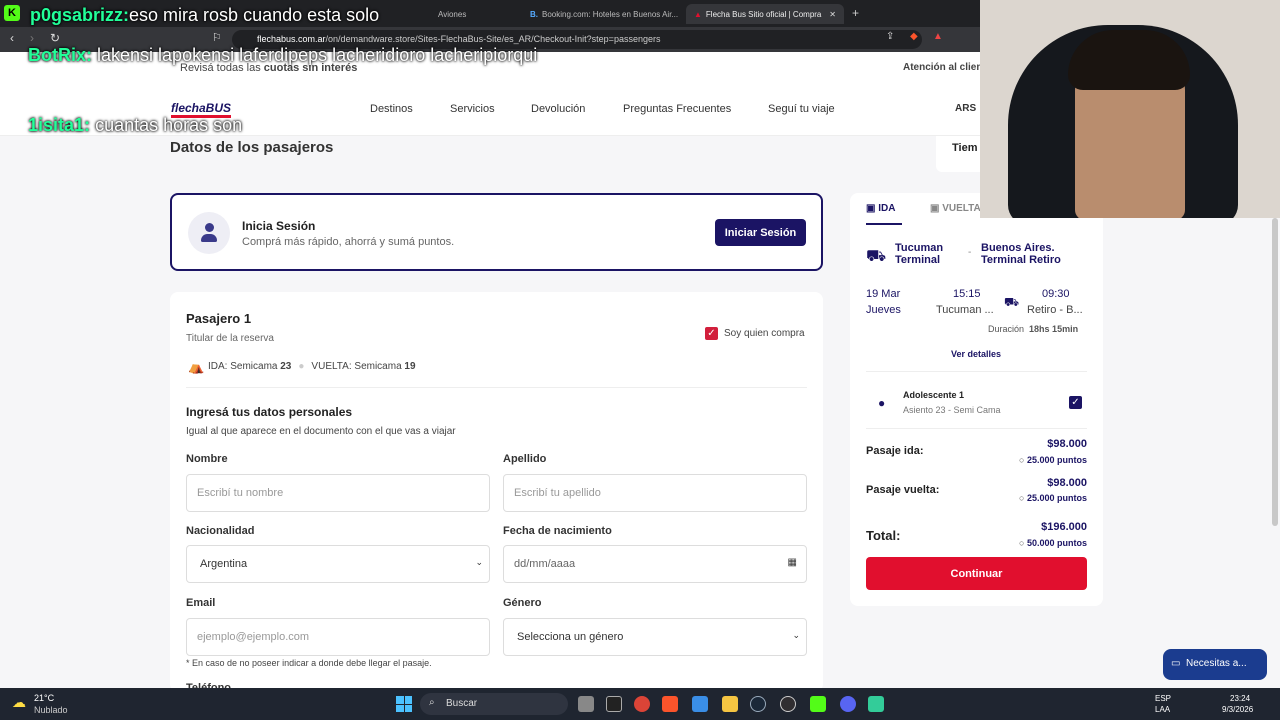 This screenshot has height=720, width=1280. Describe the element at coordinates (338, 637) in the screenshot. I see `email-input: ejemplo@ejemplo.com` at that location.